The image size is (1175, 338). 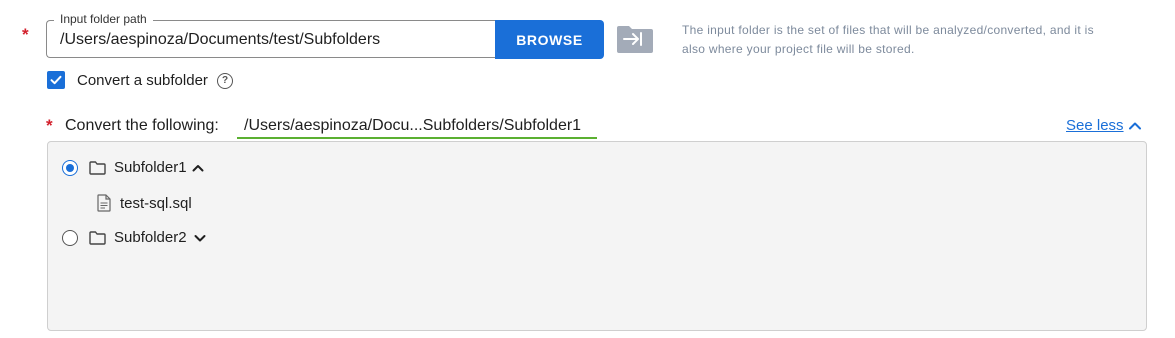 I want to click on chevron-down-icon, so click(x=200, y=238).